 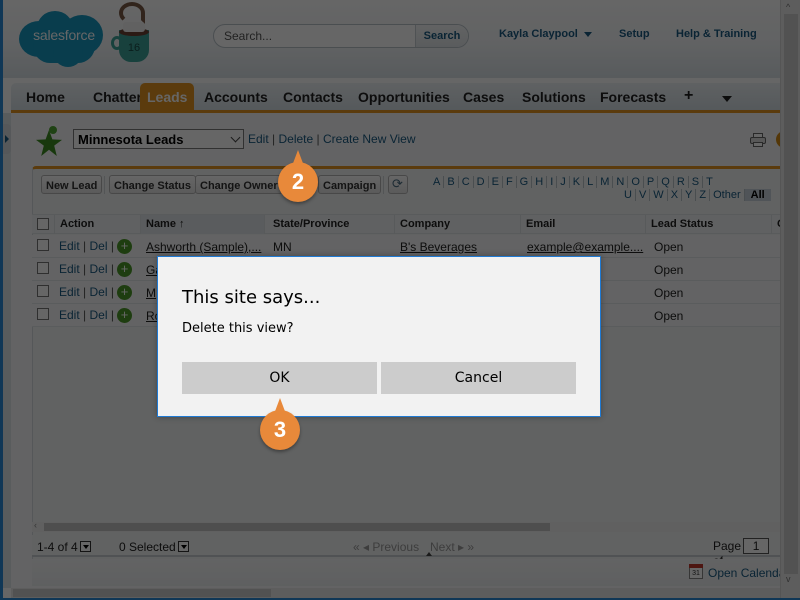 I want to click on dialog-message: Delete this view?, so click(x=238, y=328).